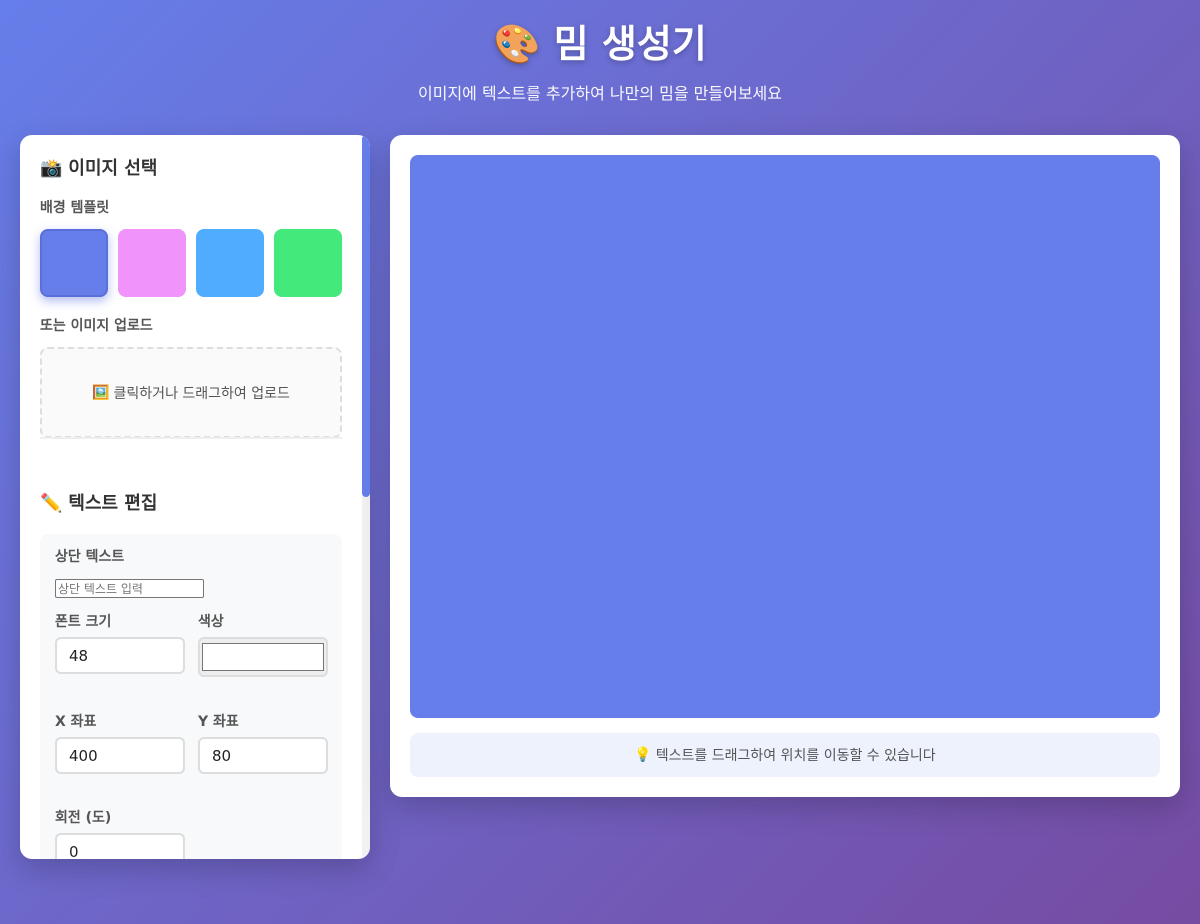  I want to click on upload-text: 클릭하거나 드래그하여 업로드, so click(201, 393).